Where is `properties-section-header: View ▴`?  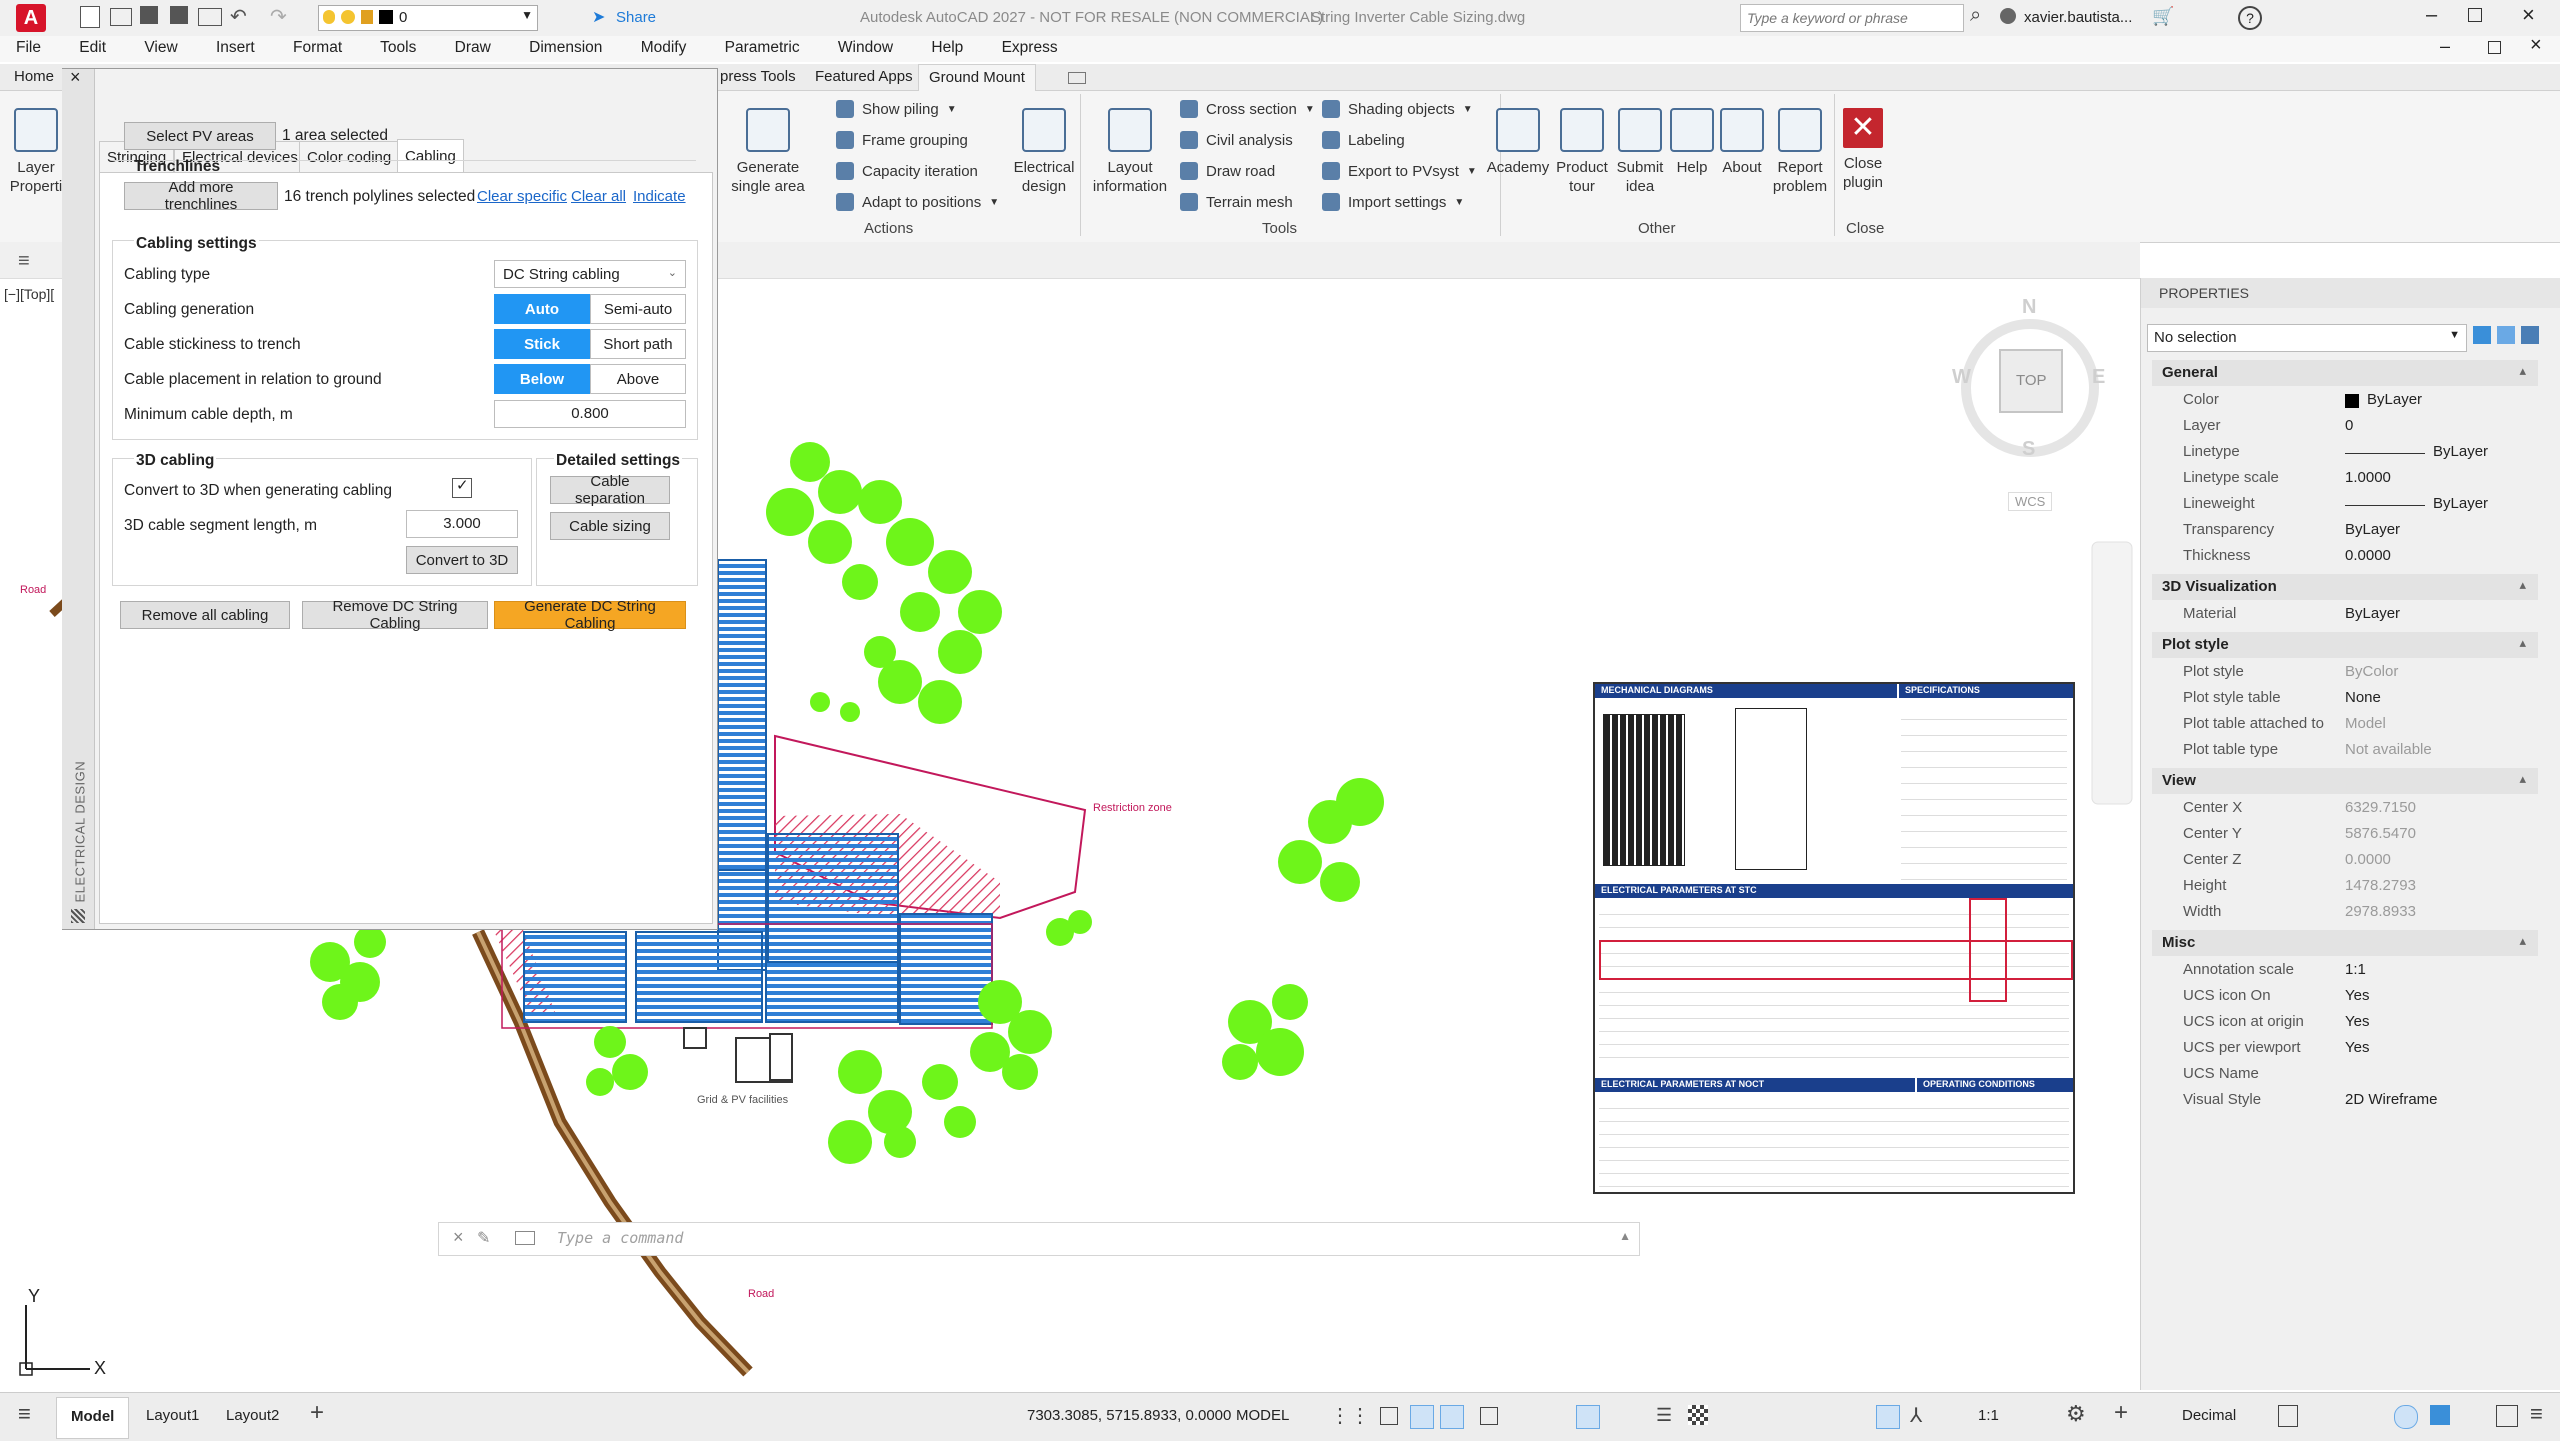 properties-section-header: View ▴ is located at coordinates (2345, 781).